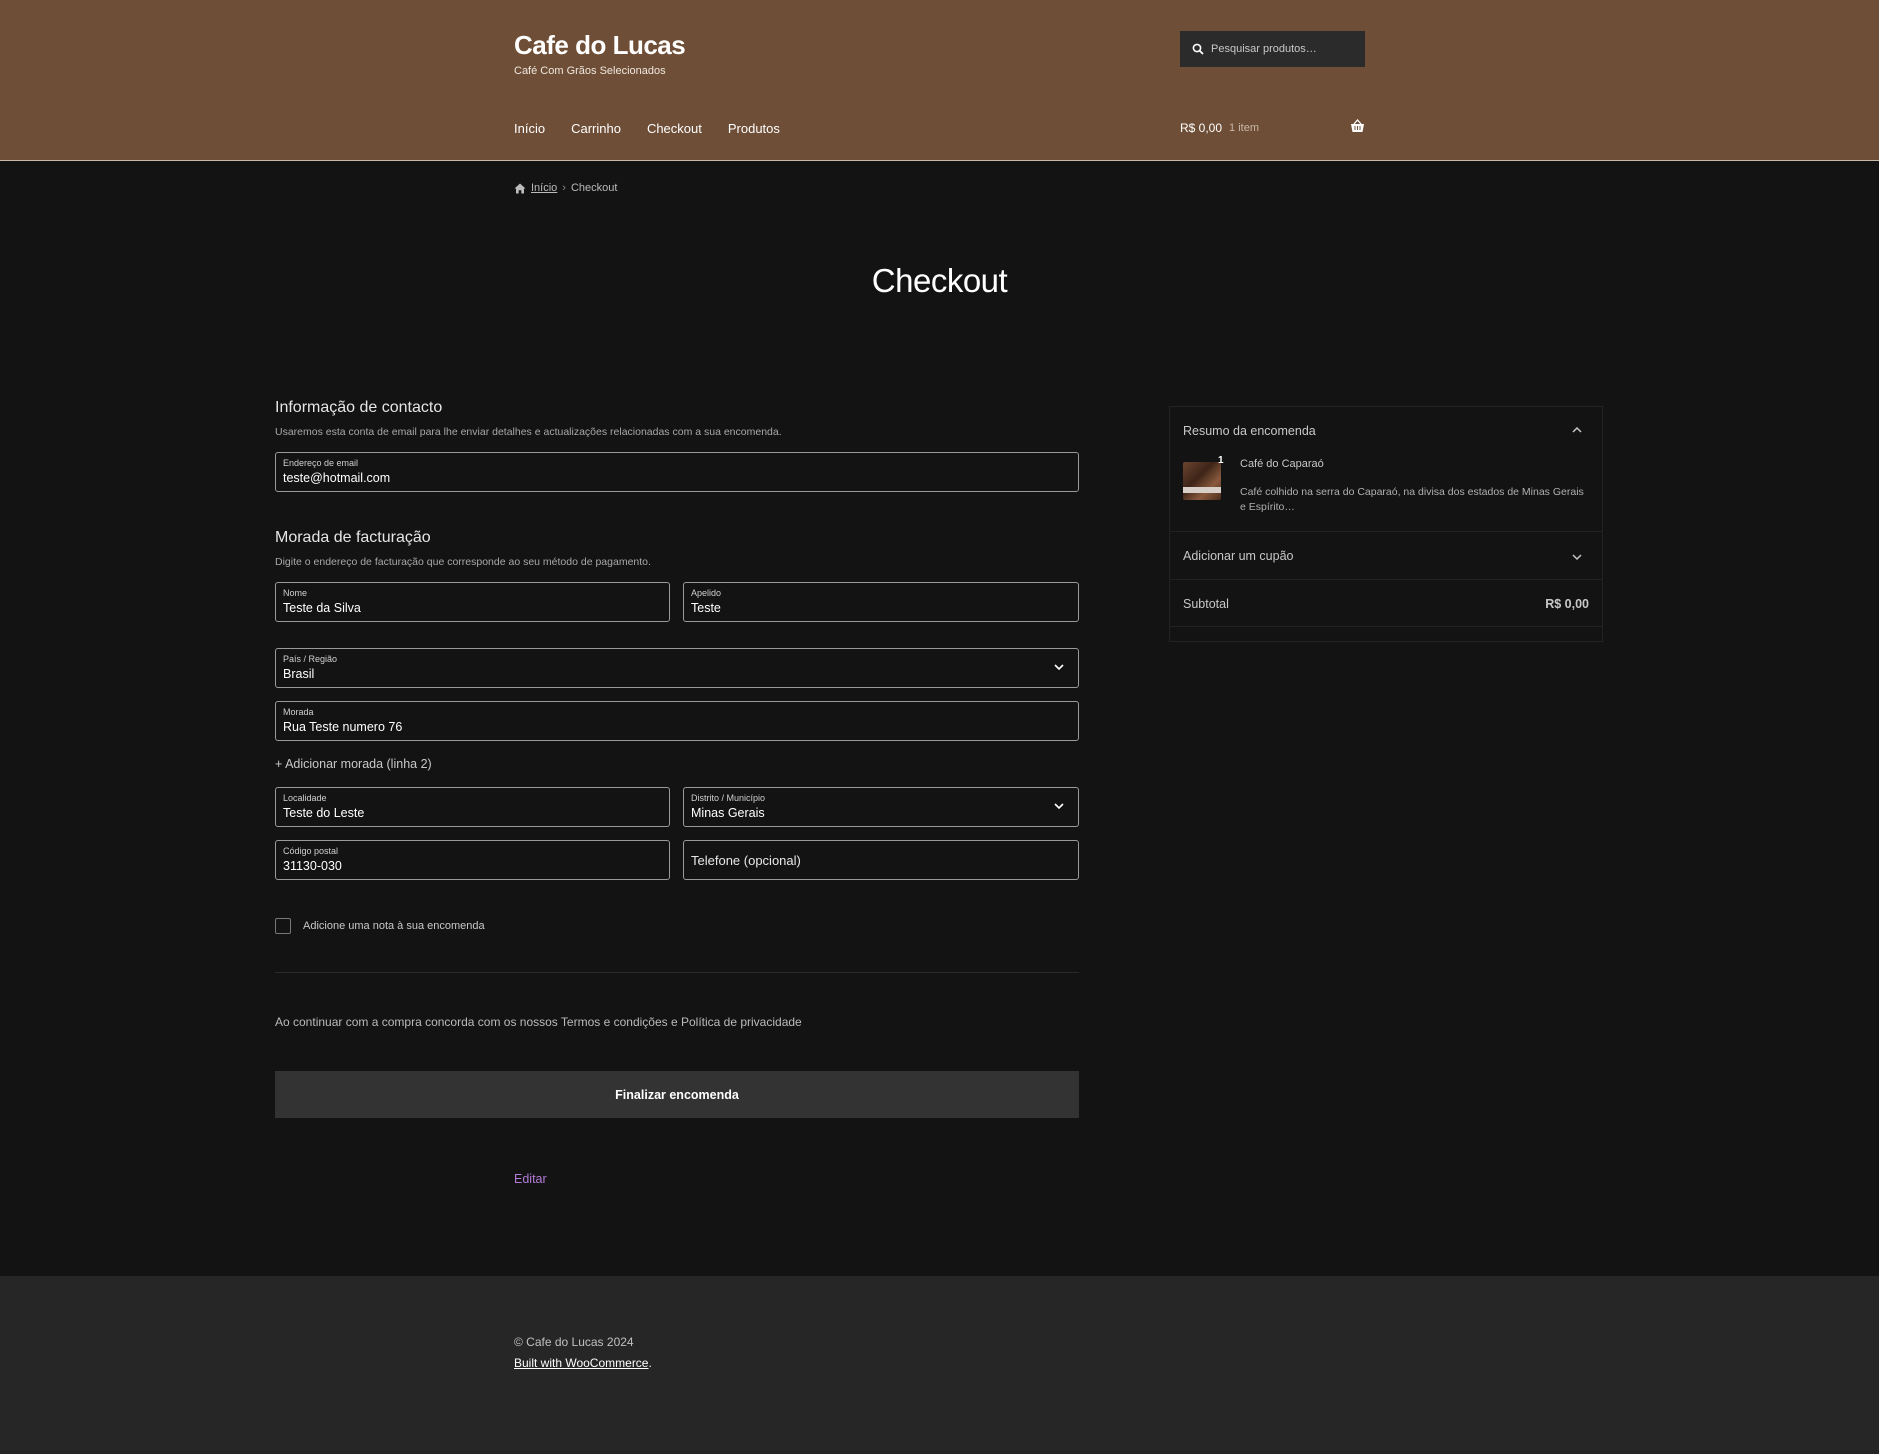  What do you see at coordinates (1198, 49) in the screenshot?
I see `search-icon` at bounding box center [1198, 49].